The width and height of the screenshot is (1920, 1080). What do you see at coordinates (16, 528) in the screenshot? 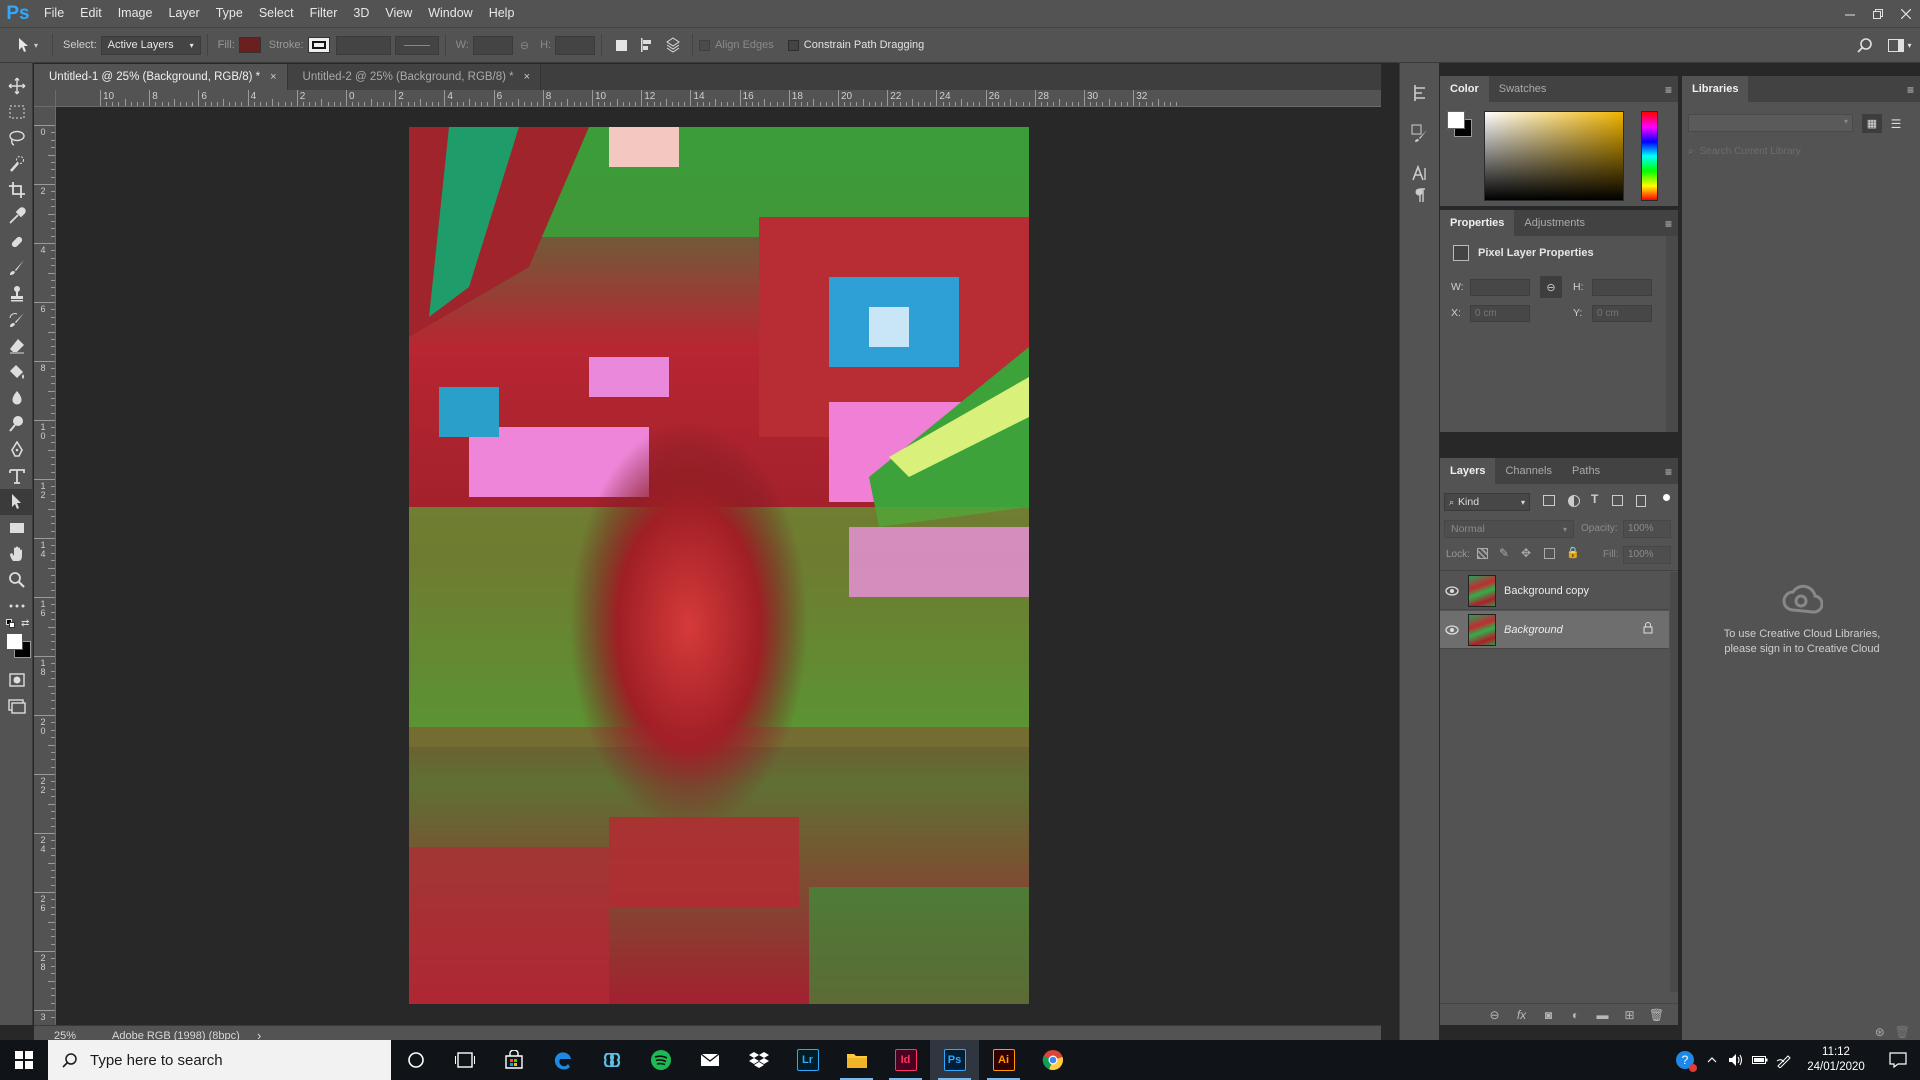
I see `rectangle-tool` at bounding box center [16, 528].